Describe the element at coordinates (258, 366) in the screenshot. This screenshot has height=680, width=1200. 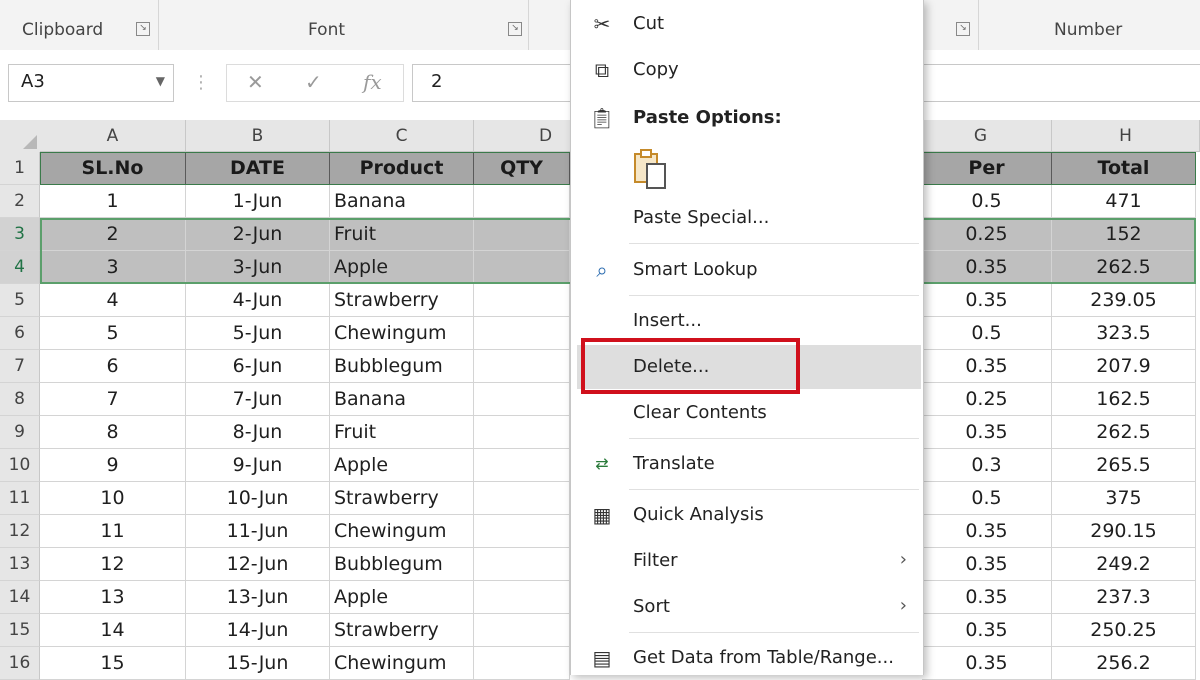
I see `cell-date: 6-Jun` at that location.